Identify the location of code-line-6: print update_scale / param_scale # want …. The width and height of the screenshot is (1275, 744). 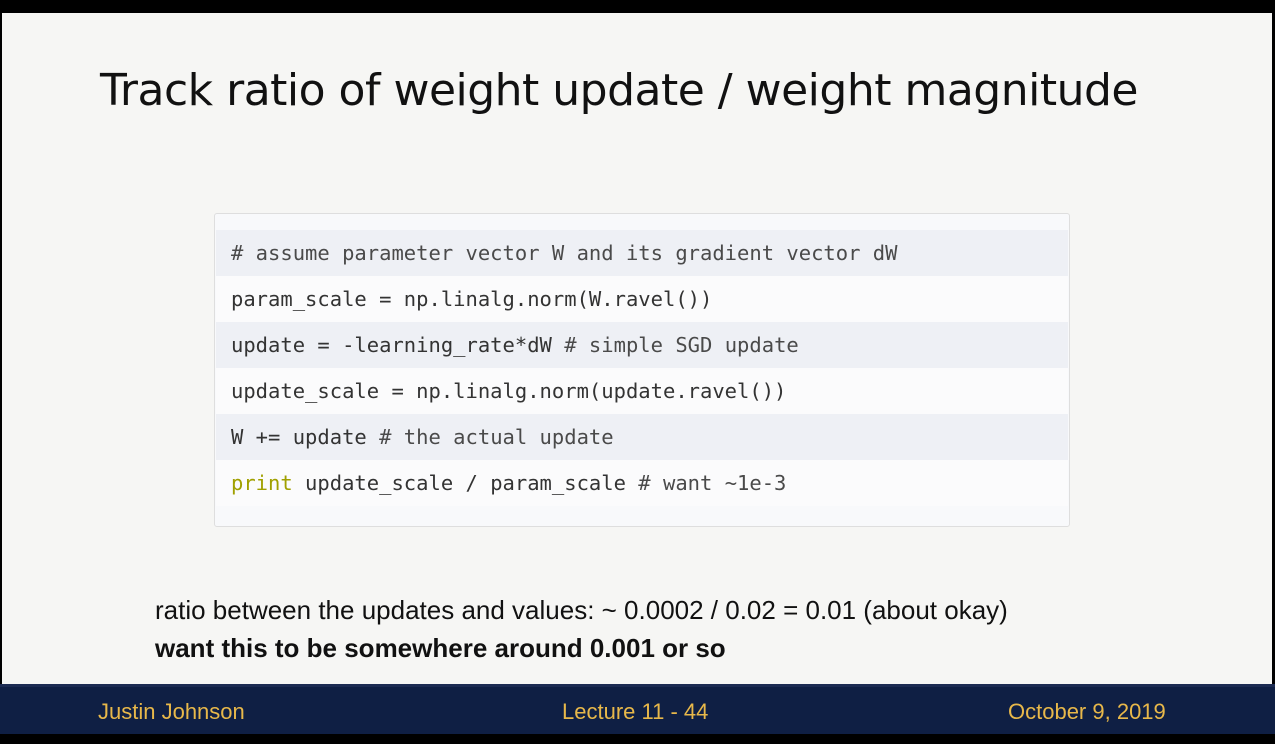
(642, 483).